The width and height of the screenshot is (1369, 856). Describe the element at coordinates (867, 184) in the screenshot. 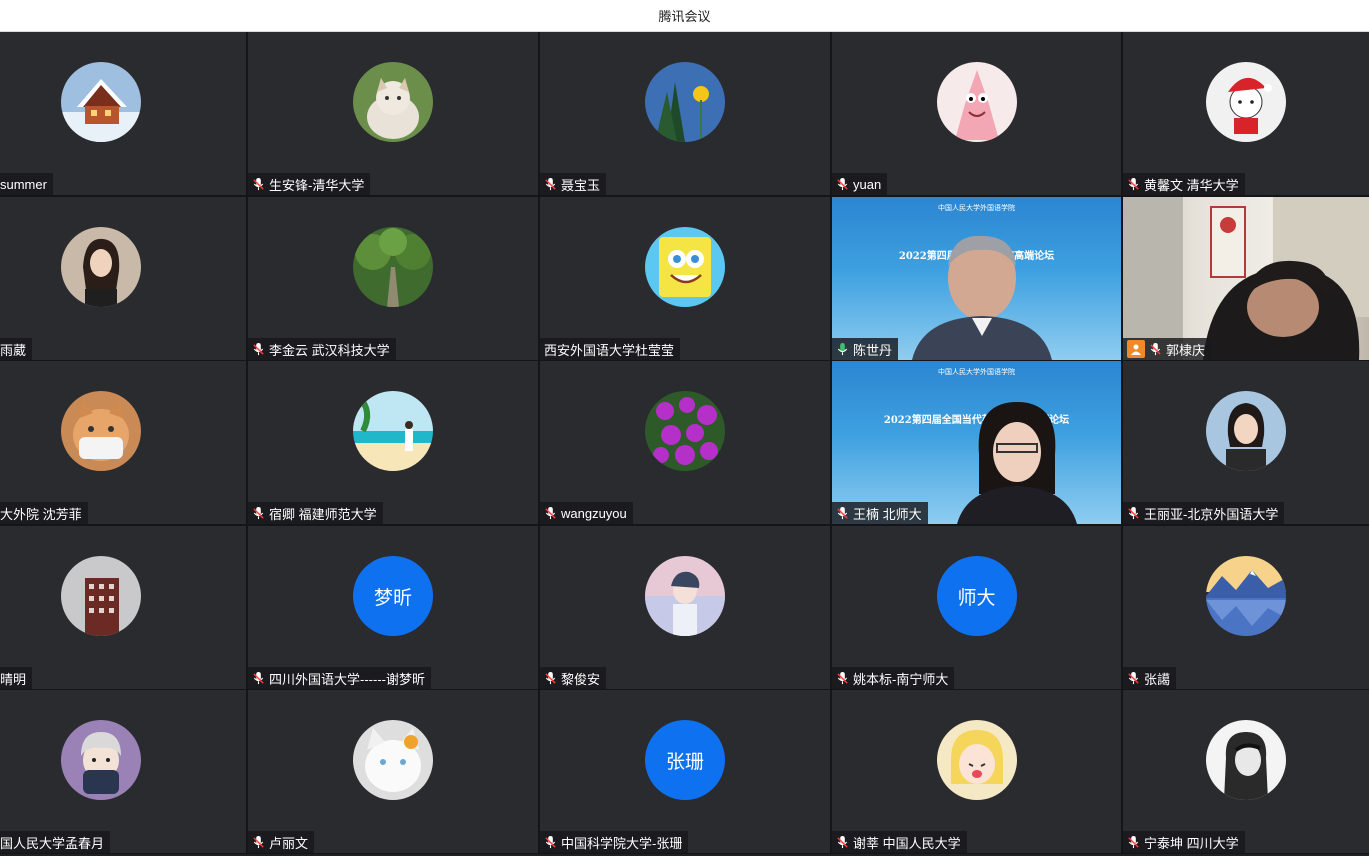

I see `participant-name: yuan` at that location.